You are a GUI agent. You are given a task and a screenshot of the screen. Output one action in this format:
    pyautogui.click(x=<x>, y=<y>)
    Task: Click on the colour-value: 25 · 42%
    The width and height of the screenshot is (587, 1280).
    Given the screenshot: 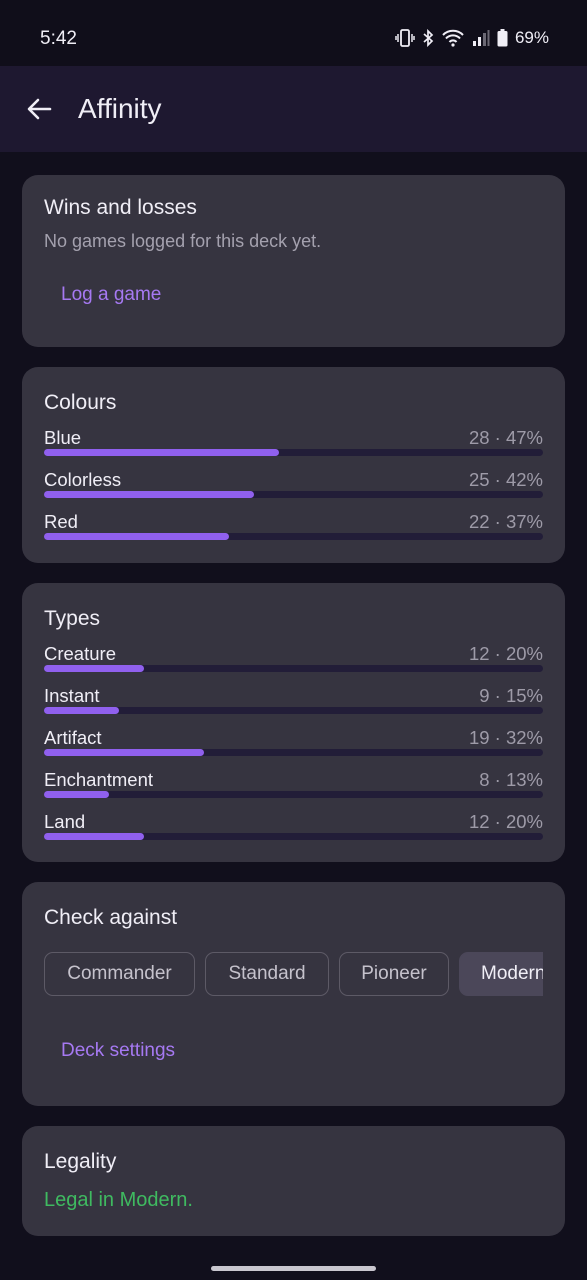 What is the action you would take?
    pyautogui.click(x=505, y=479)
    